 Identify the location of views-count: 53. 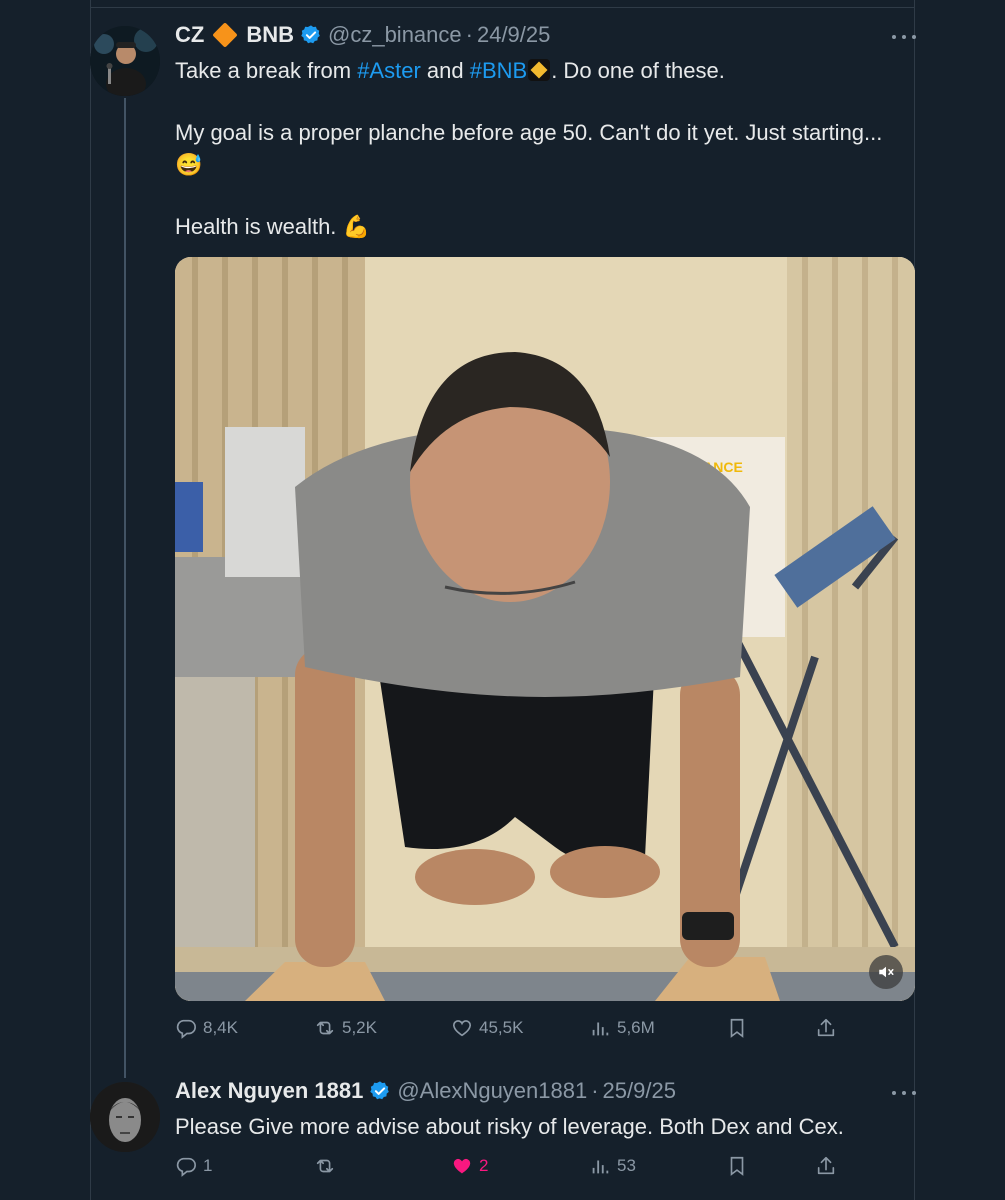
(626, 1165).